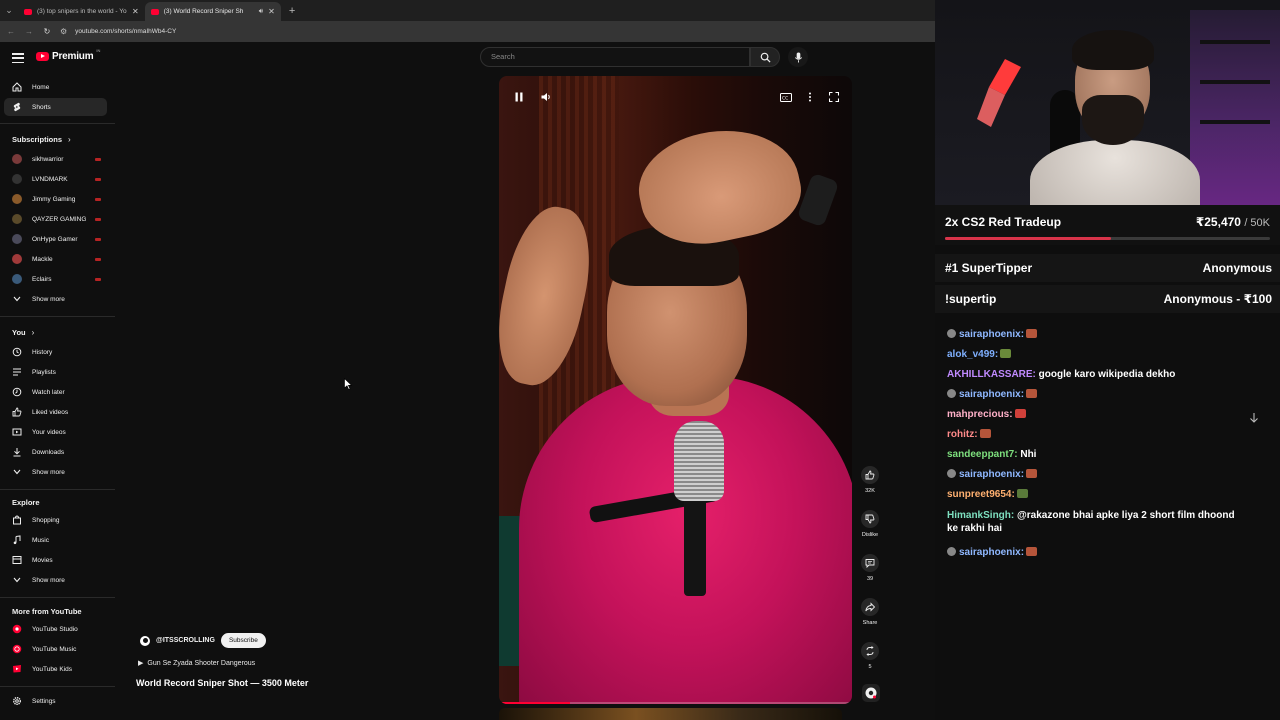  I want to click on forward-icon: →, so click(29, 31).